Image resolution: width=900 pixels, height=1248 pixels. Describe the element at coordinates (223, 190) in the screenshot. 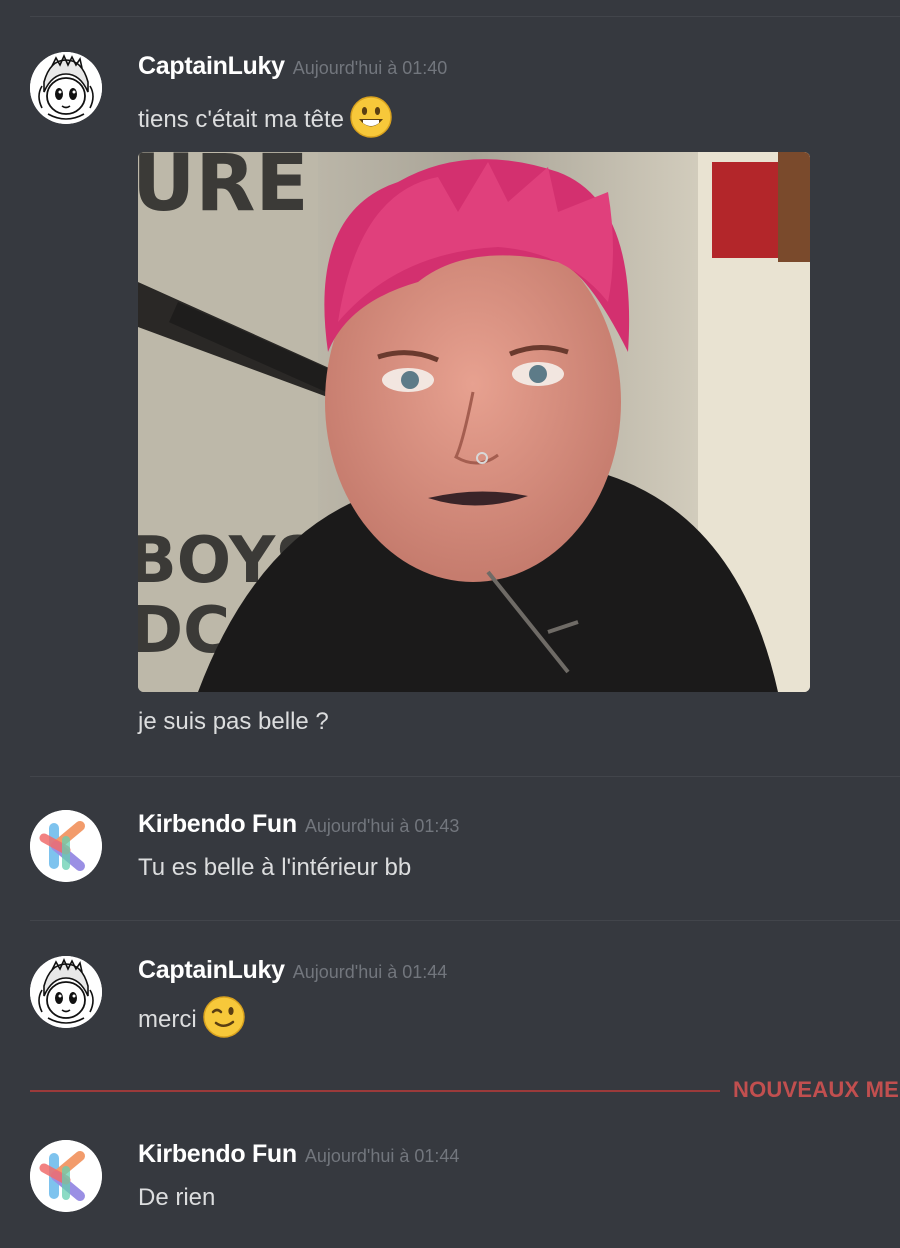

I see `svg-text: URE` at that location.